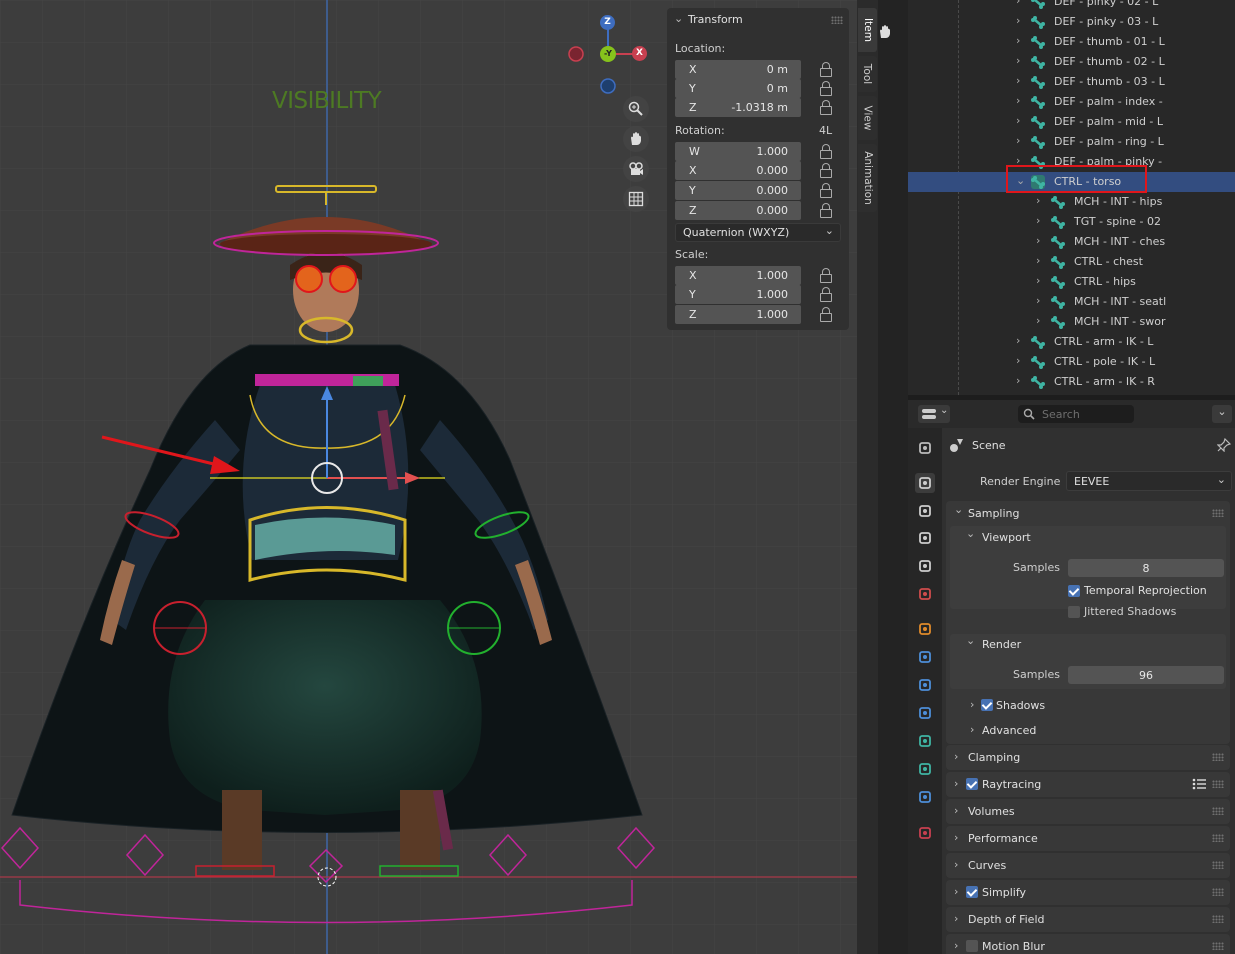  I want to click on render-samples-field: 96, so click(1146, 675).